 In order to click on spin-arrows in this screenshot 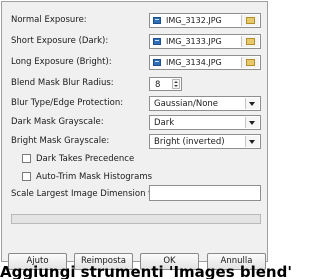, I will do `click(176, 84)`.